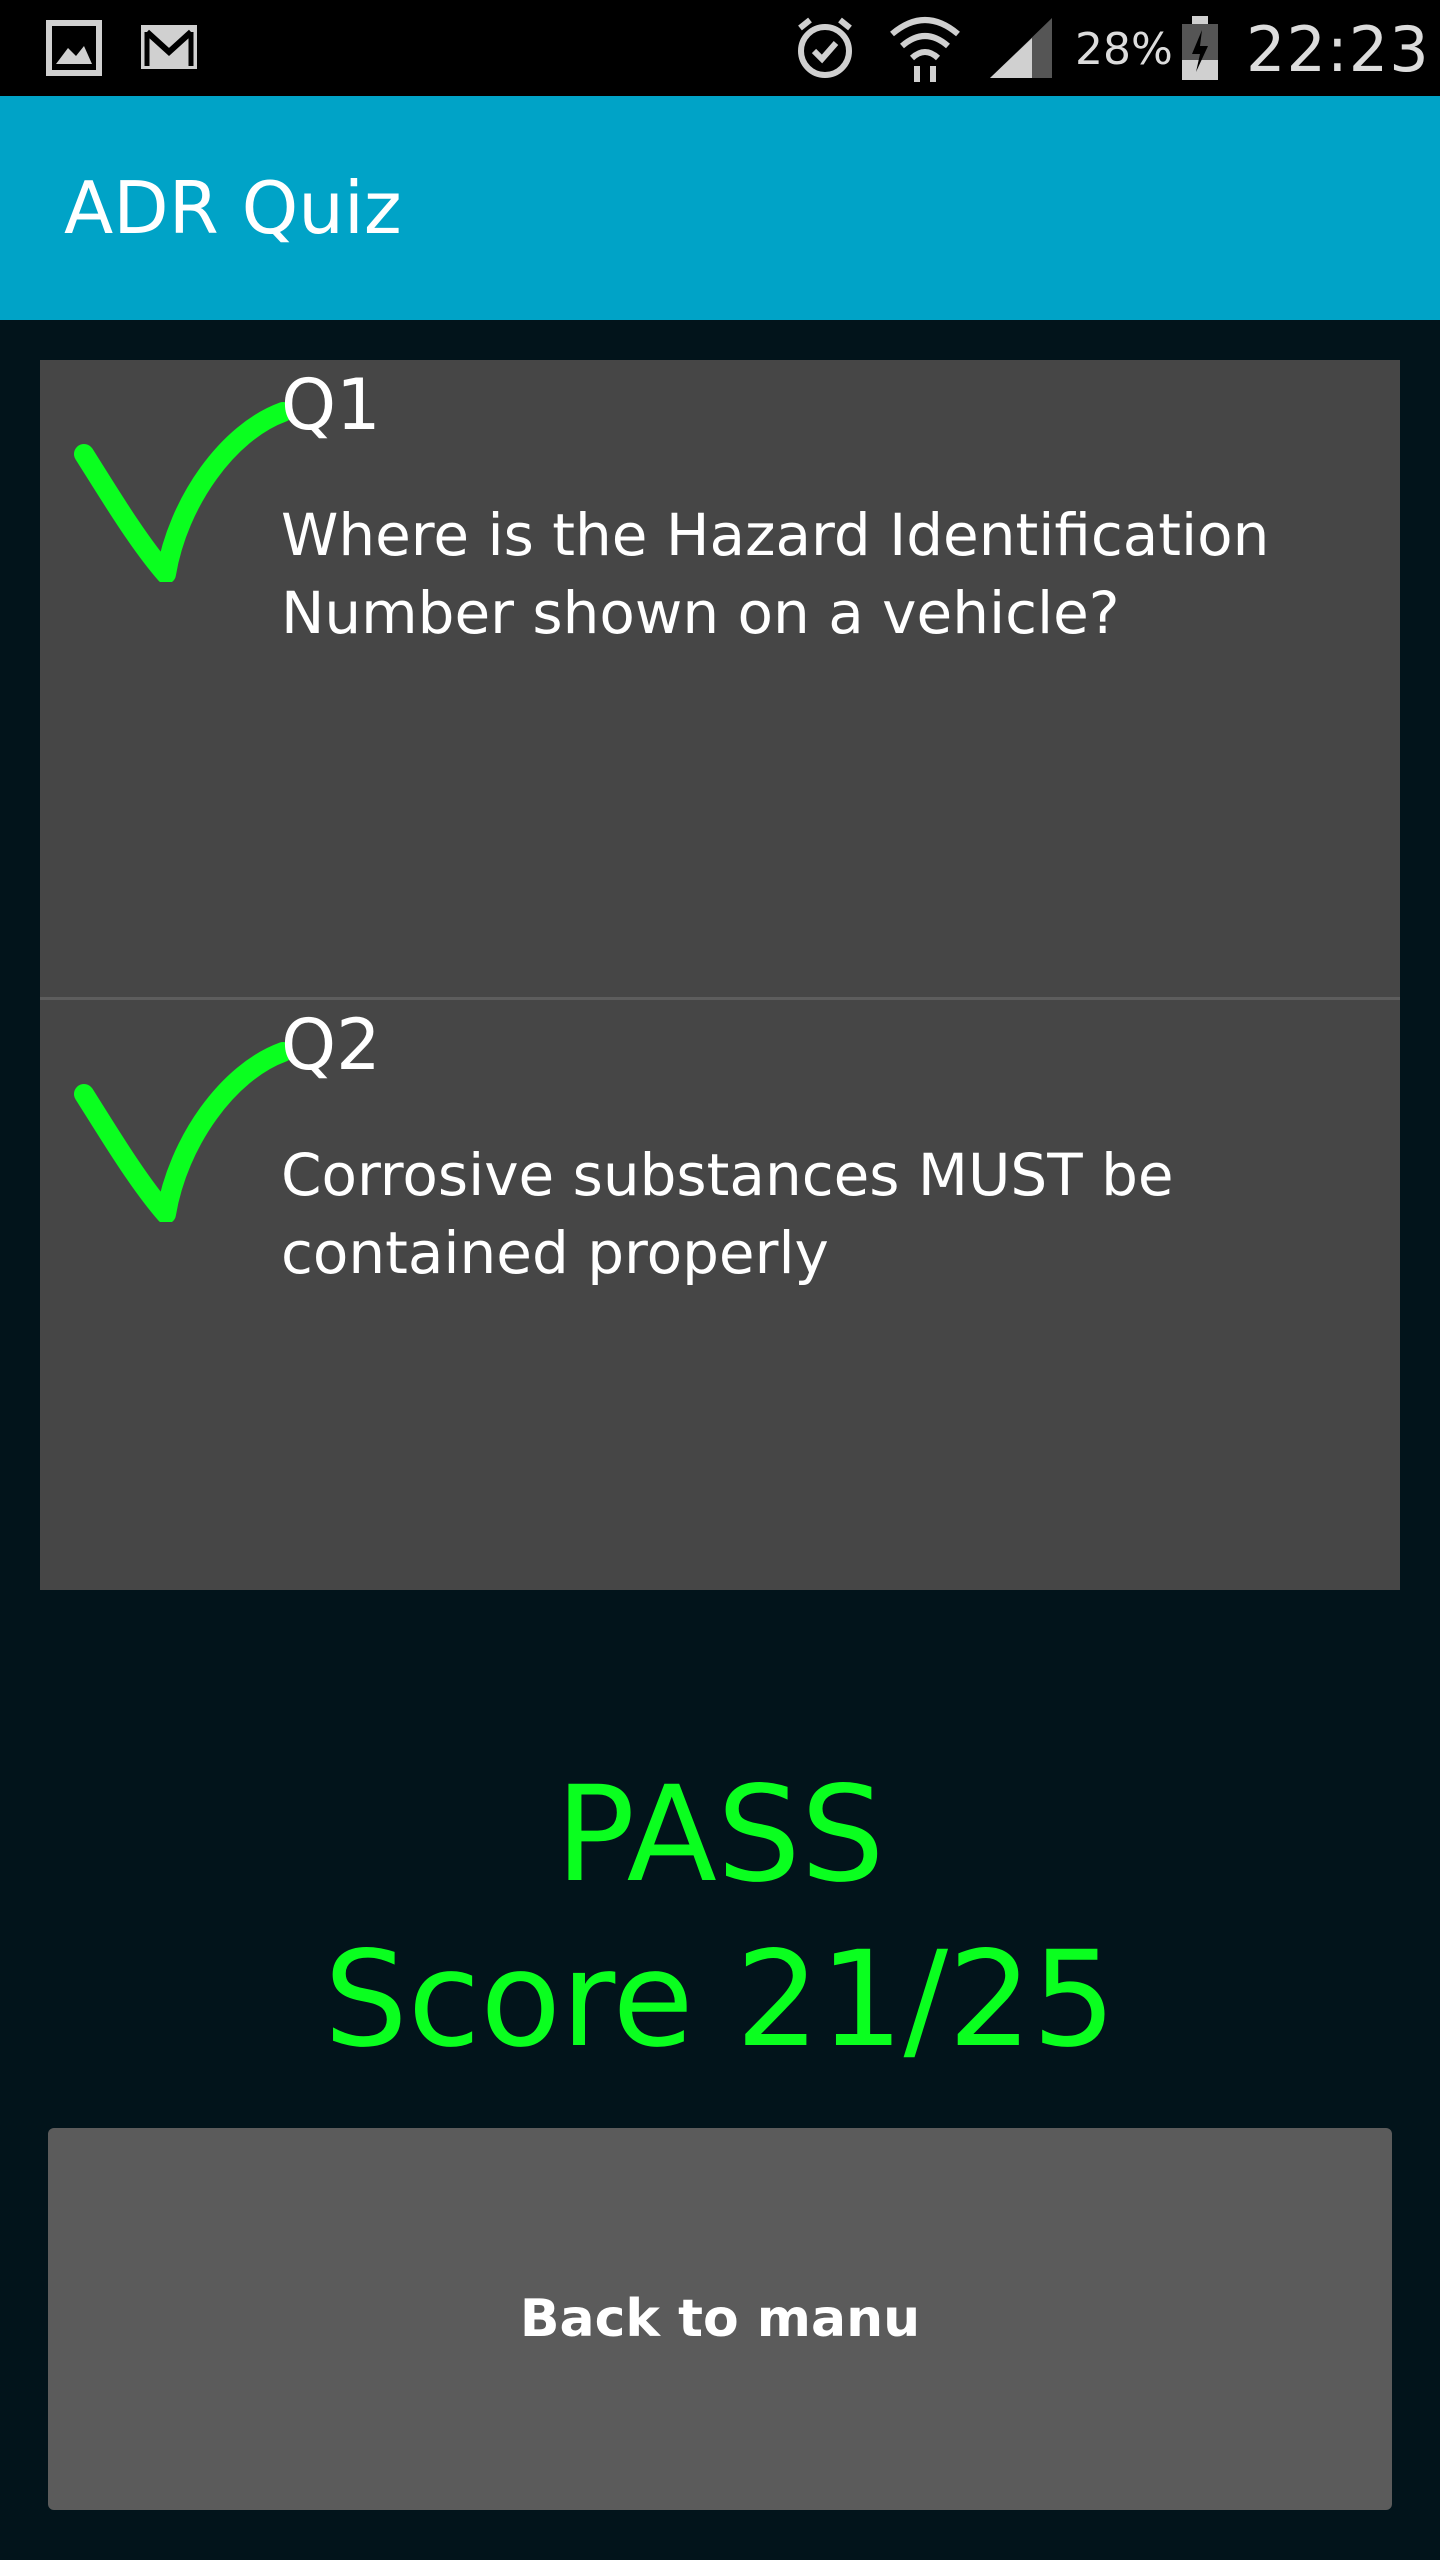  Describe the element at coordinates (169, 47) in the screenshot. I see `gmail-icon` at that location.